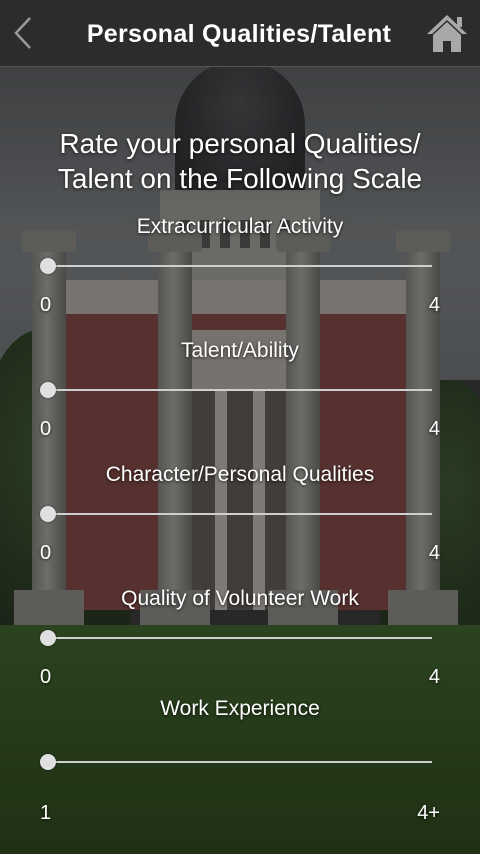 This screenshot has height=854, width=480. I want to click on top-bar: Personal Qualities/Talent, so click(240, 33).